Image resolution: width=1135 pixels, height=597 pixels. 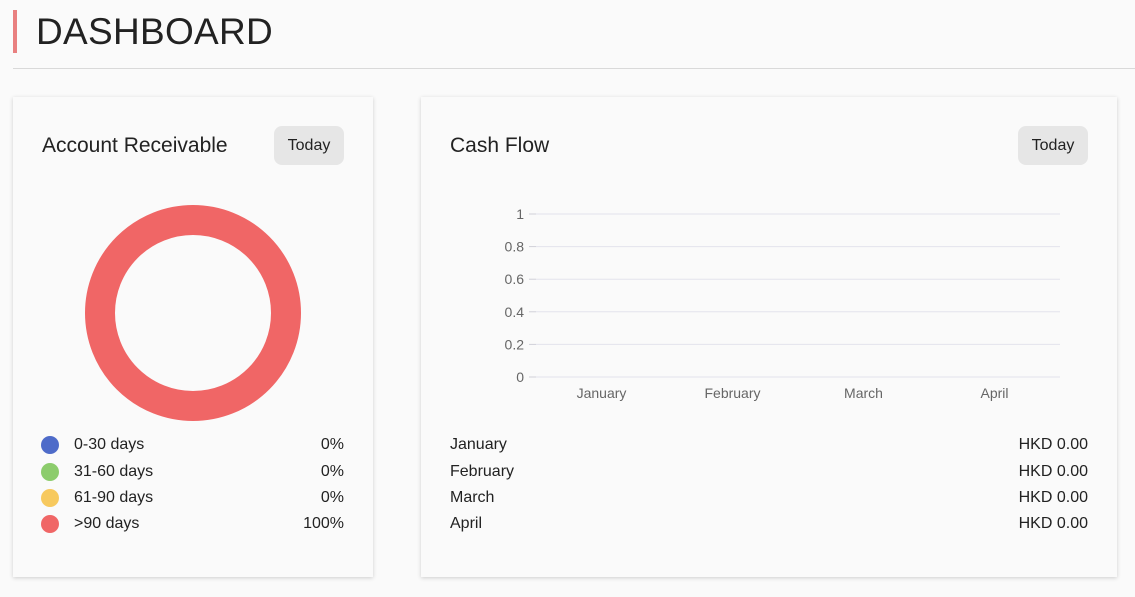 What do you see at coordinates (769, 472) in the screenshot?
I see `cash-flow-row: February HKD 0.00` at bounding box center [769, 472].